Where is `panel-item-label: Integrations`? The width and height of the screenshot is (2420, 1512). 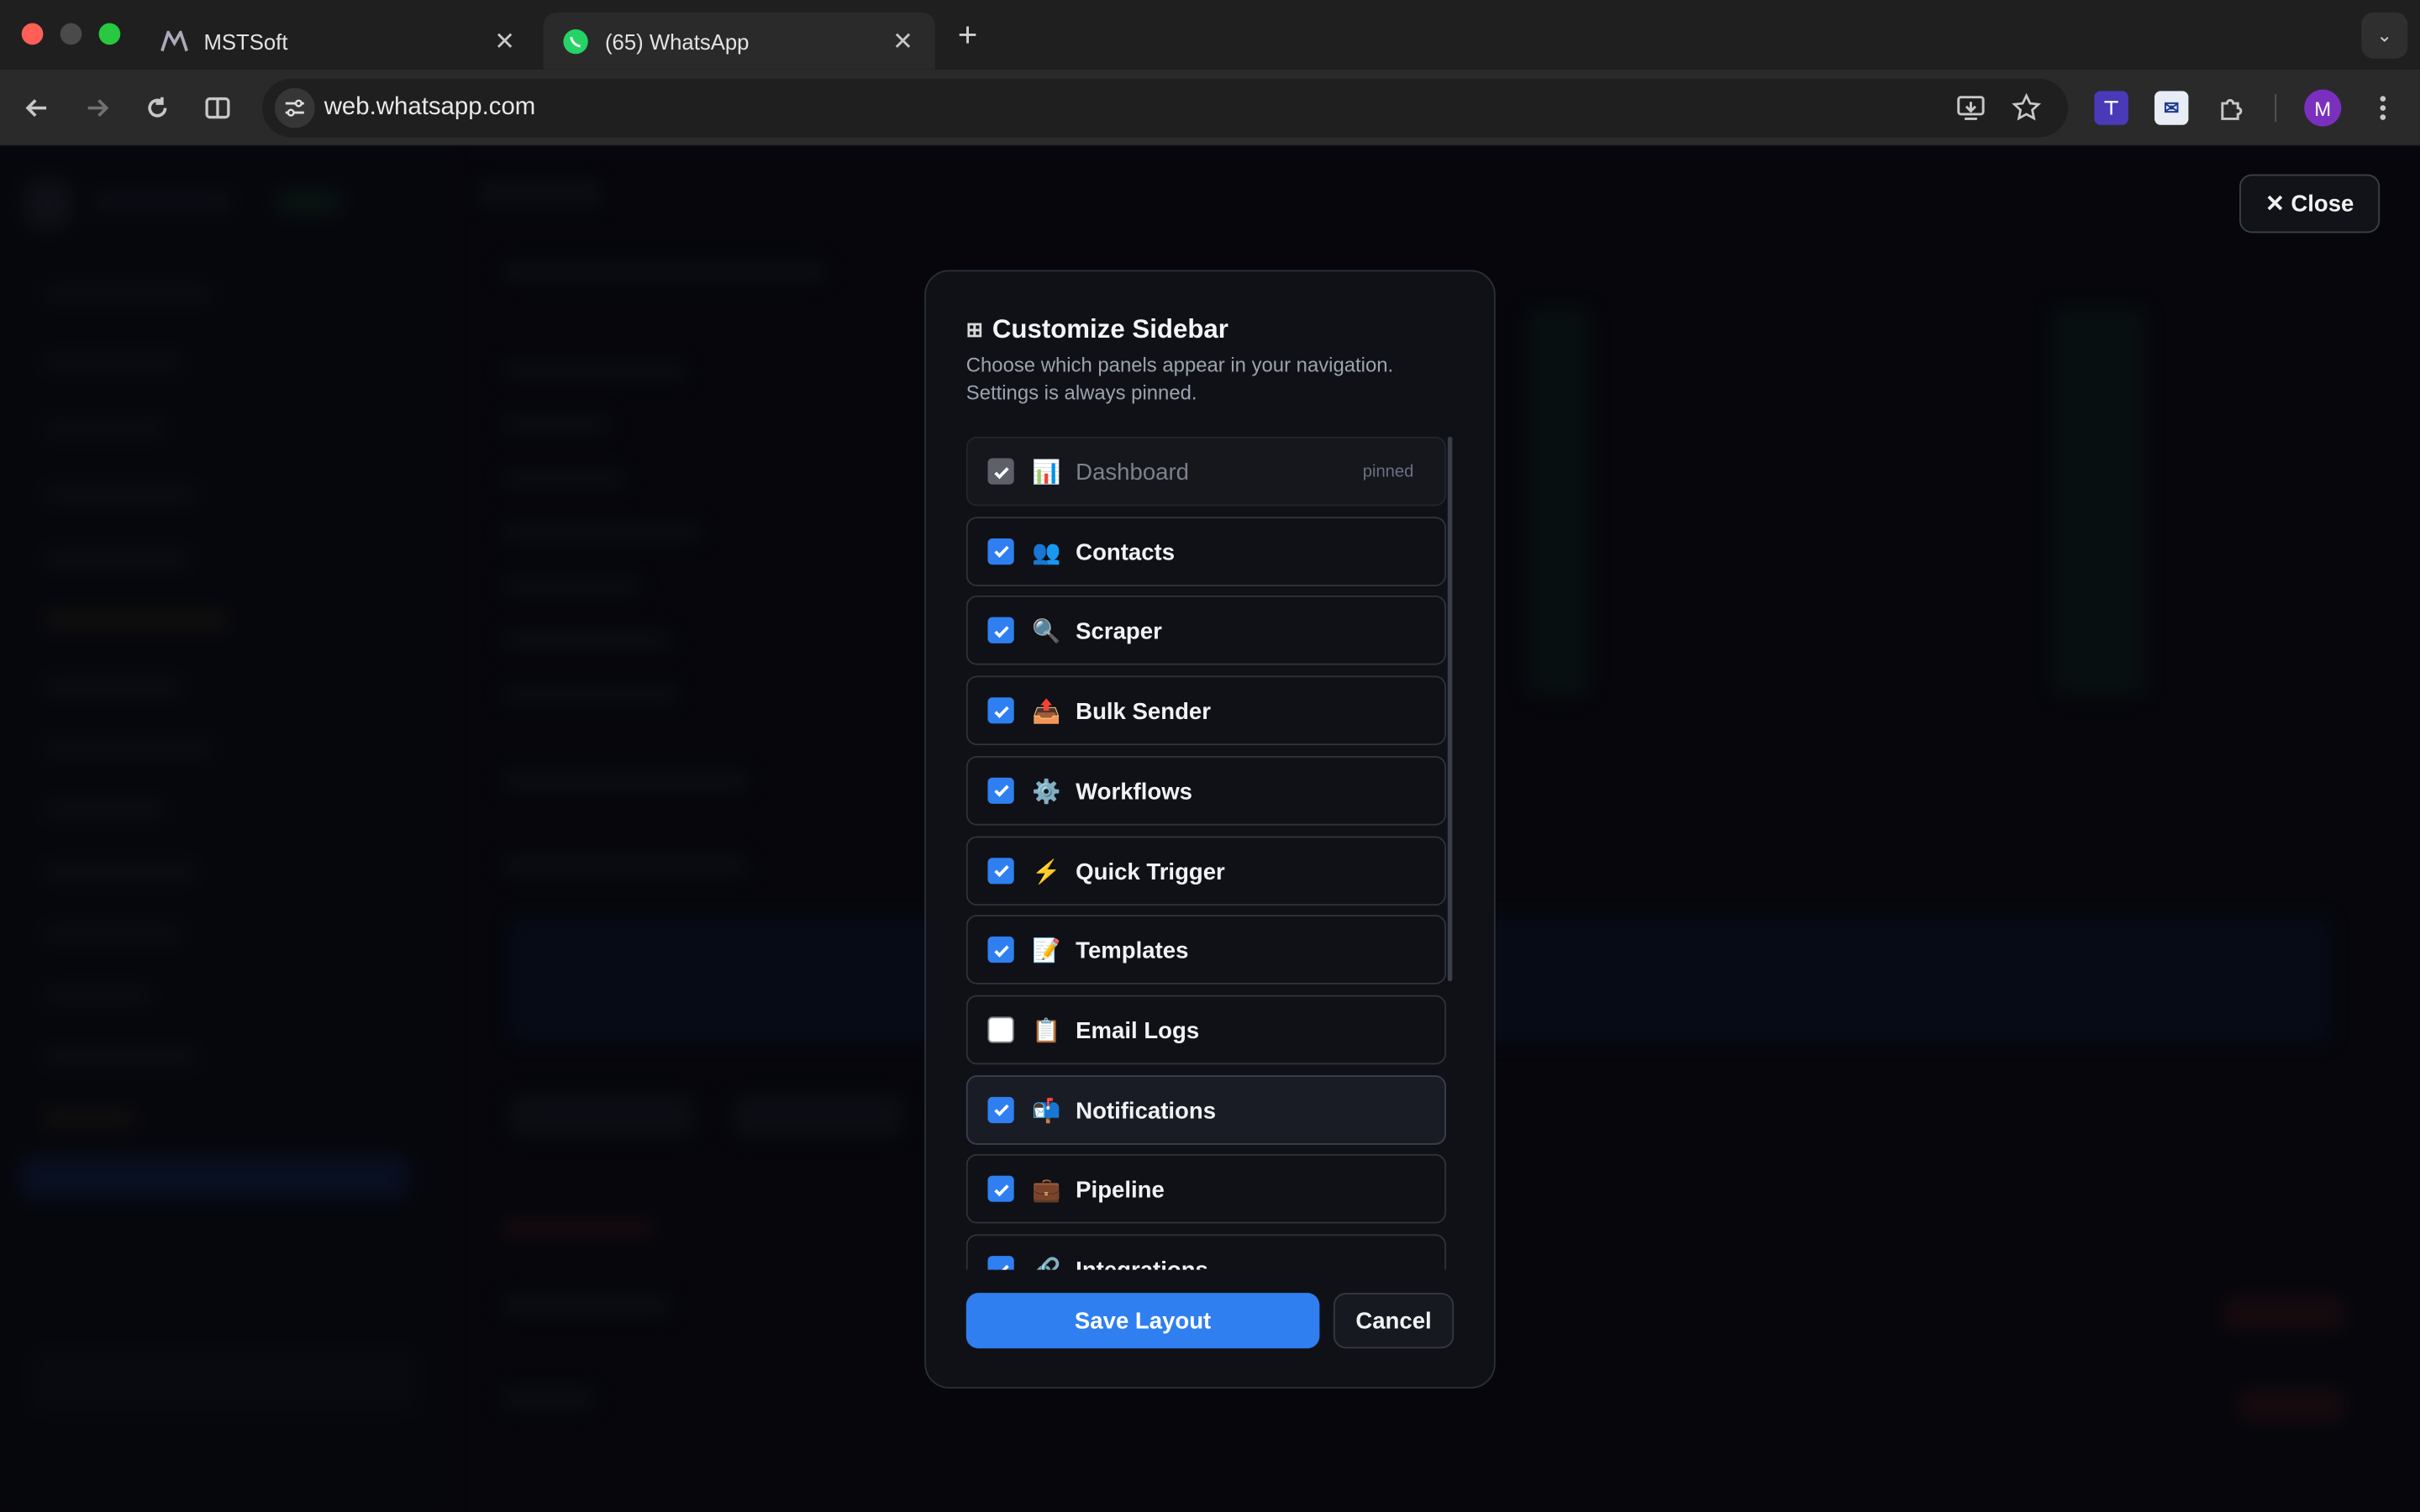
panel-item-label: Integrations is located at coordinates (1142, 1263).